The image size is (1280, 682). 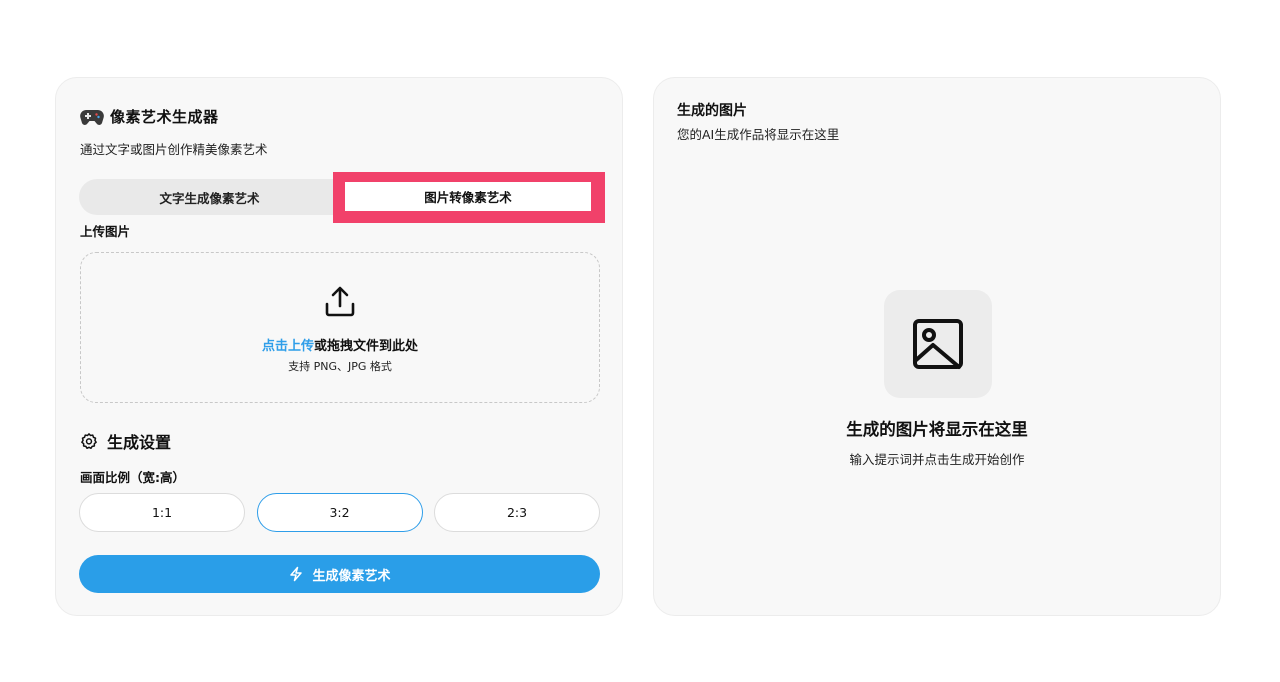 What do you see at coordinates (174, 149) in the screenshot?
I see `generator-subtitle: 通过文字或图片创作精美像素艺术` at bounding box center [174, 149].